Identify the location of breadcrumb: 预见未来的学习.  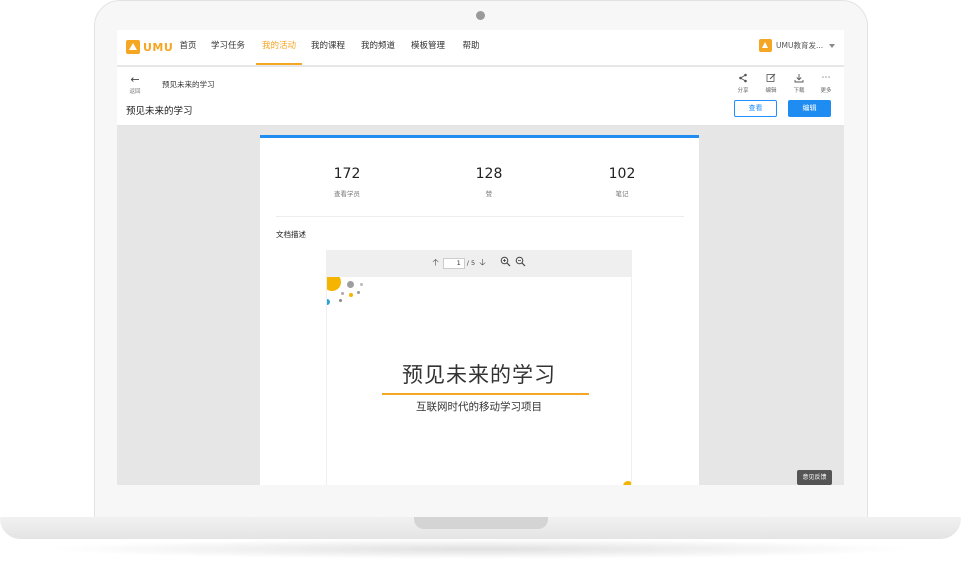
(188, 84).